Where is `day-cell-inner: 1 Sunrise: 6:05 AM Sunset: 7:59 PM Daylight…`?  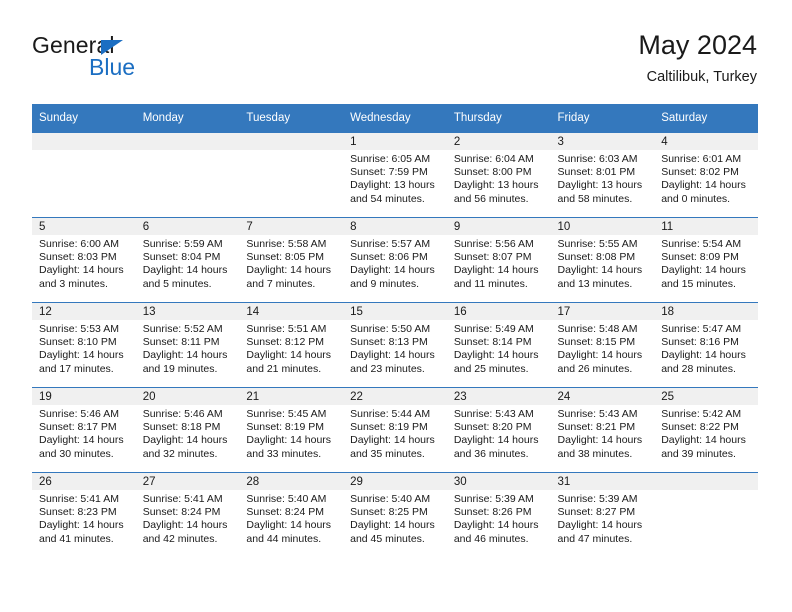 day-cell-inner: 1 Sunrise: 6:05 AM Sunset: 7:59 PM Daylight… is located at coordinates (395, 175).